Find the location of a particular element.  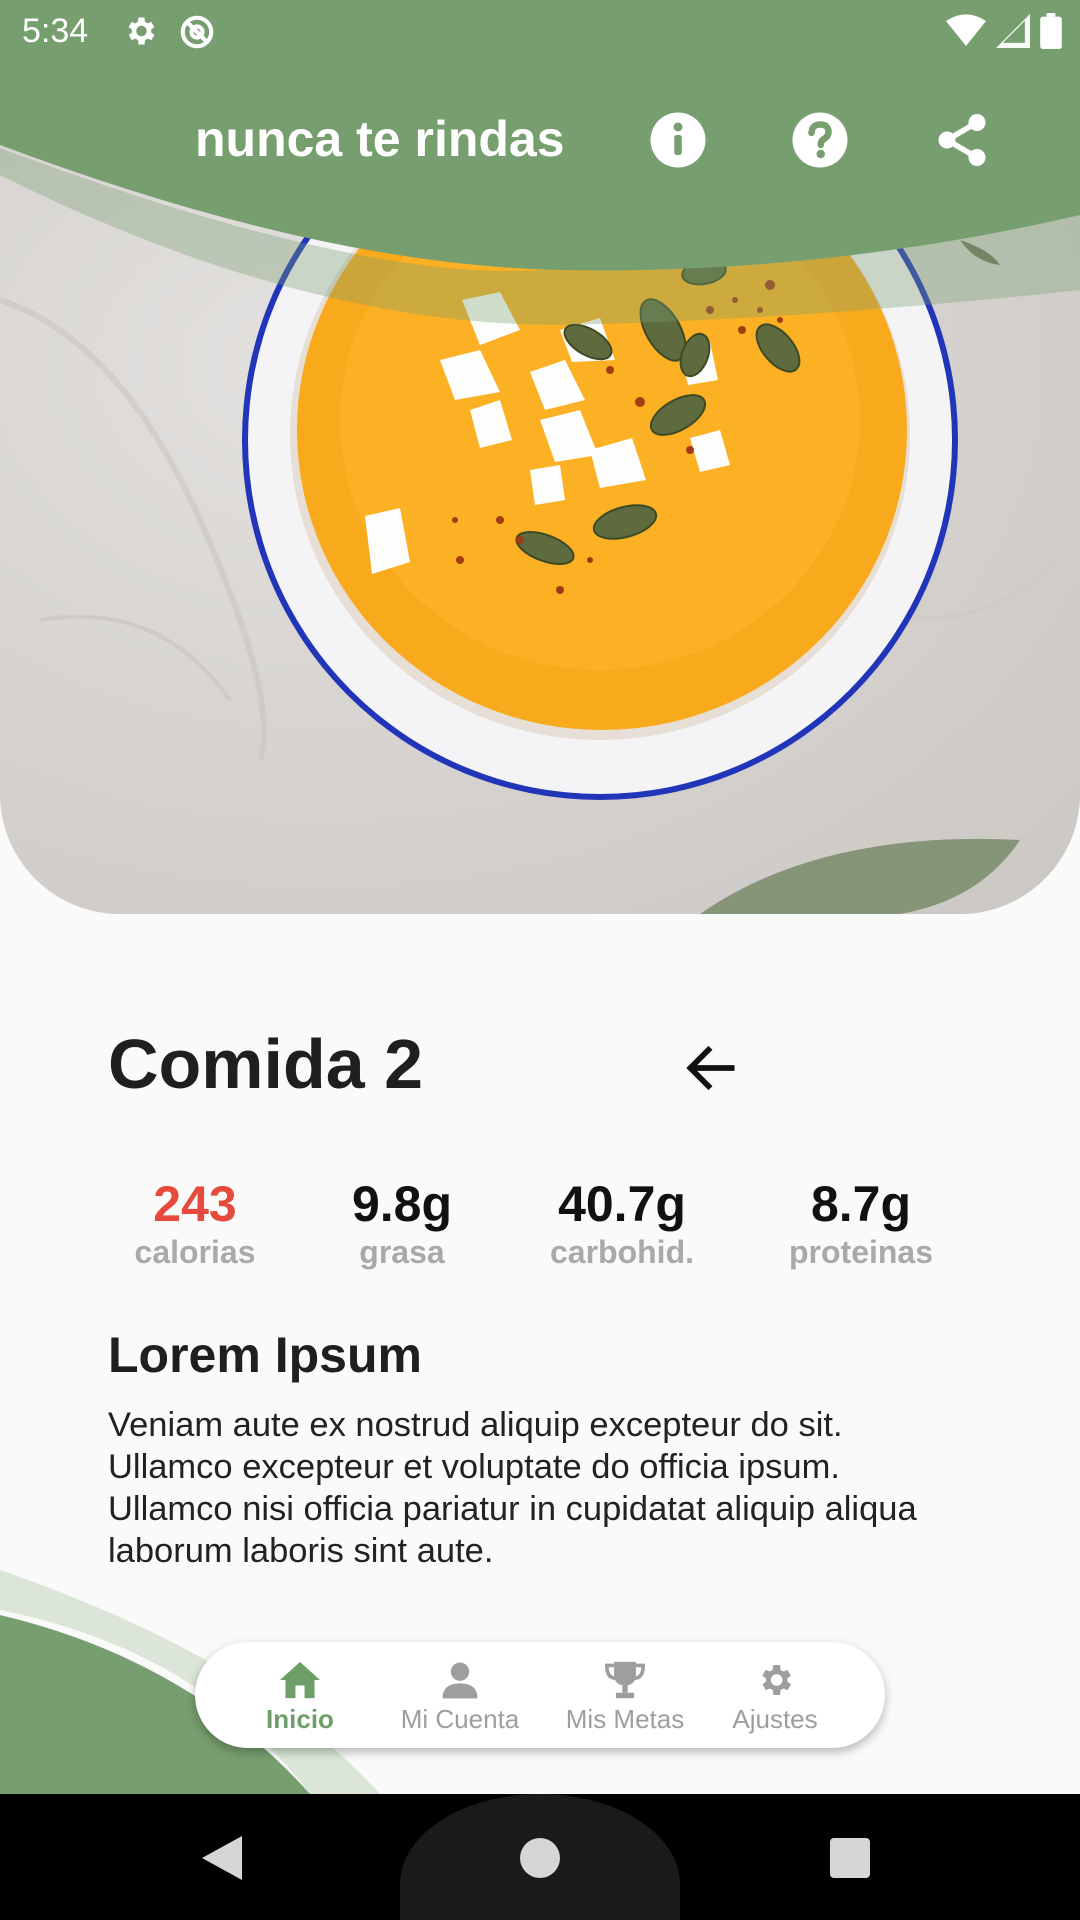

nav-item-mis-metas: Mis Metas is located at coordinates (625, 1697).